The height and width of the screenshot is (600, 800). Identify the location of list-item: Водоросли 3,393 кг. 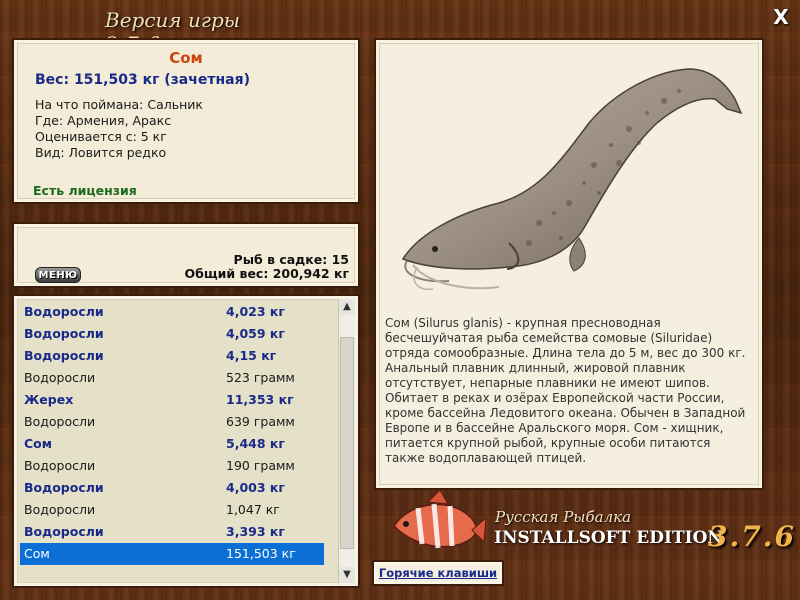
(172, 532).